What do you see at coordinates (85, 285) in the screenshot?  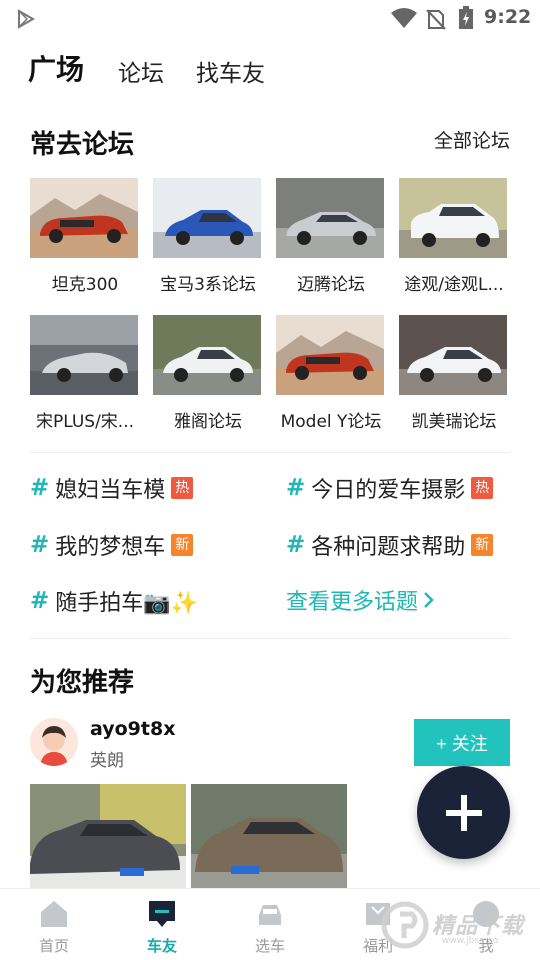 I see `forum-label: 坦克300` at bounding box center [85, 285].